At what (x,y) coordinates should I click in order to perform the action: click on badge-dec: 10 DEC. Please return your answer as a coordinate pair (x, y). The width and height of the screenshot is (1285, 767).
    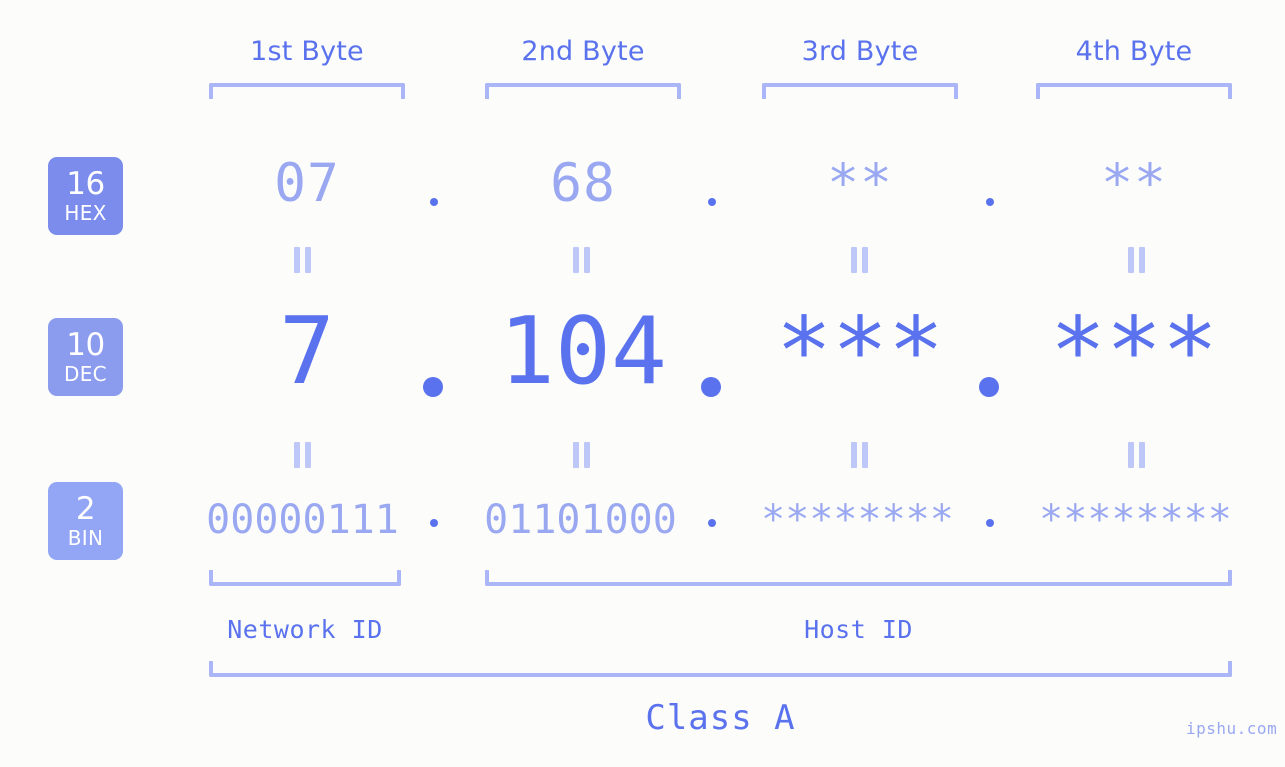
    Looking at the image, I should click on (85, 357).